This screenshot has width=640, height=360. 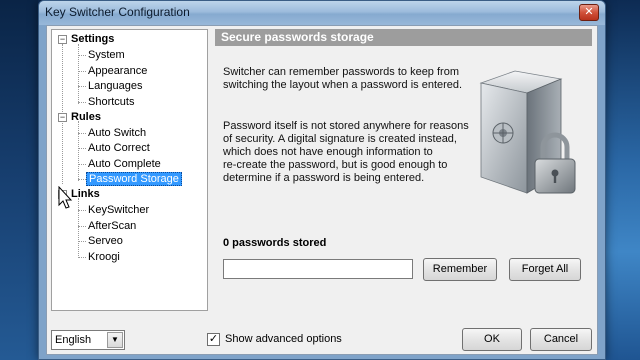 I want to click on tree-item-appearance: Appearance, so click(x=117, y=71).